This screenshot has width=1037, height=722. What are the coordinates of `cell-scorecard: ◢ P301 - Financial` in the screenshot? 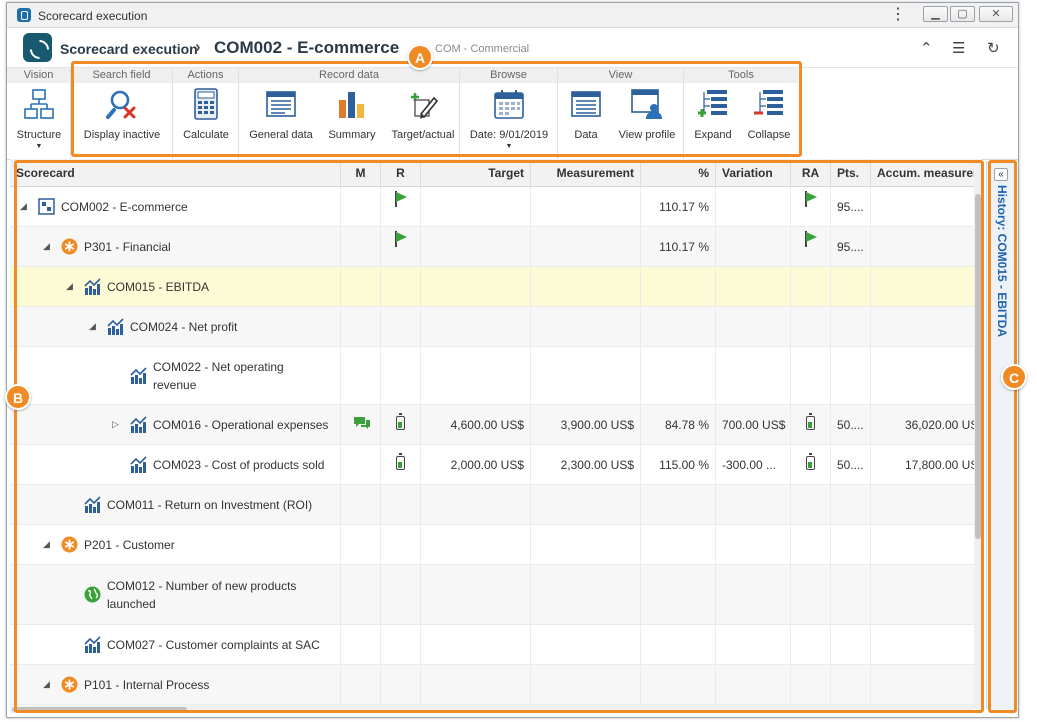 It's located at (175, 246).